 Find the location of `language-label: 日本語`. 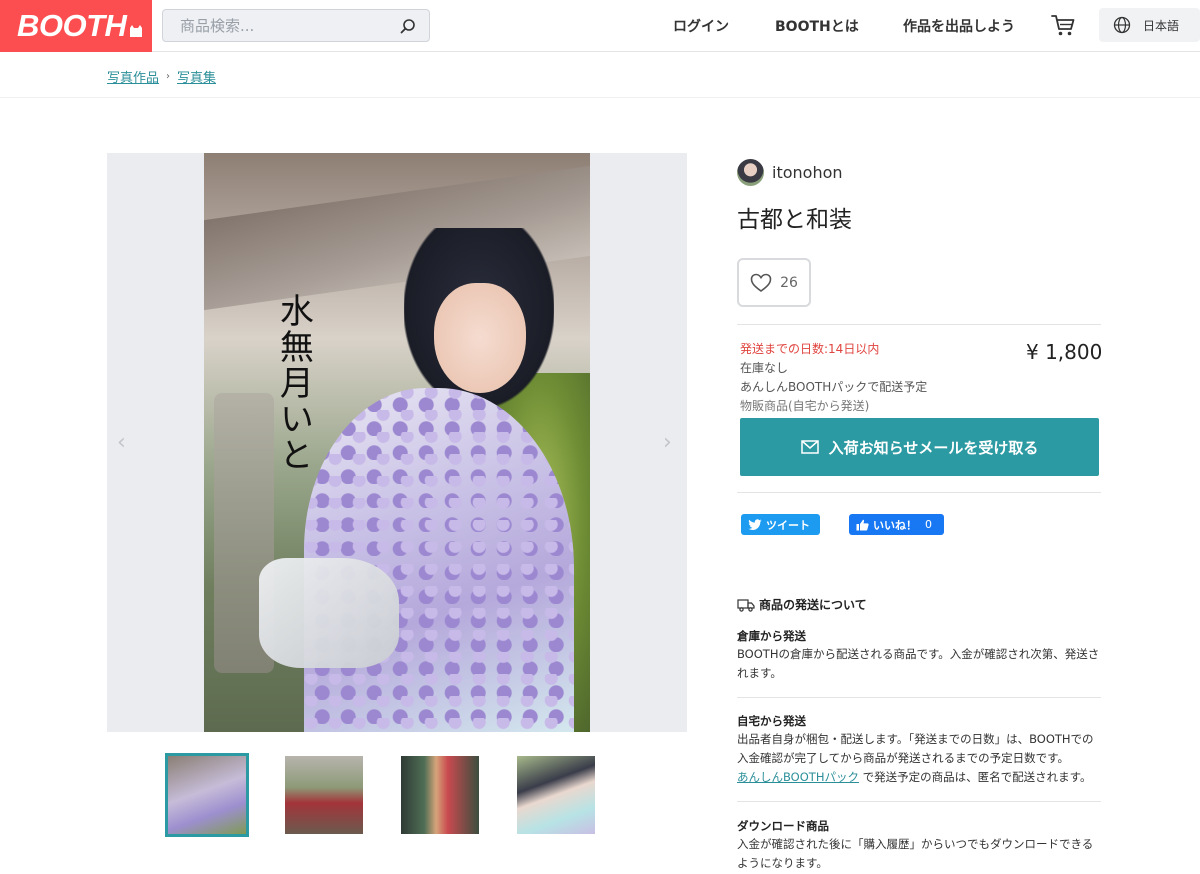

language-label: 日本語 is located at coordinates (1161, 25).